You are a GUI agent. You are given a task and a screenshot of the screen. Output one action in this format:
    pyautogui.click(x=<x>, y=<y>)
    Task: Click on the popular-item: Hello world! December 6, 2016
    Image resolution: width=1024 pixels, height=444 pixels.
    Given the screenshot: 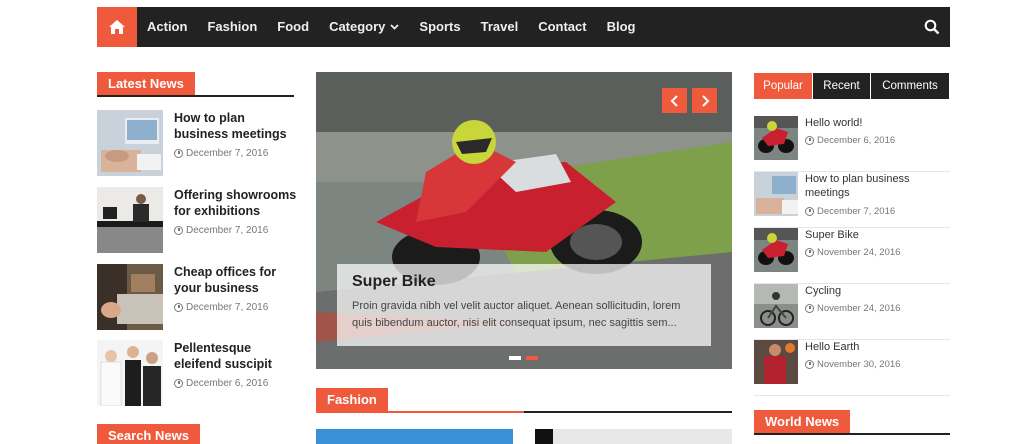 What is the action you would take?
    pyautogui.click(x=852, y=144)
    